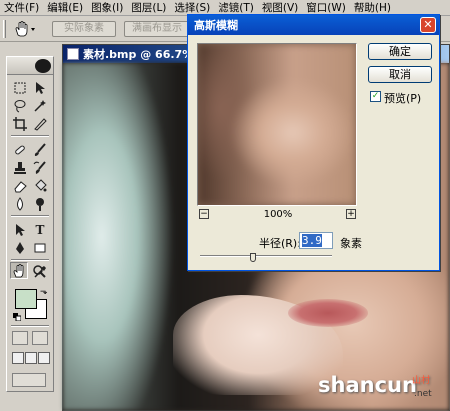 This screenshot has width=450, height=411. Describe the element at coordinates (21, 7) in the screenshot. I see `menu-file: 文件(F)` at that location.